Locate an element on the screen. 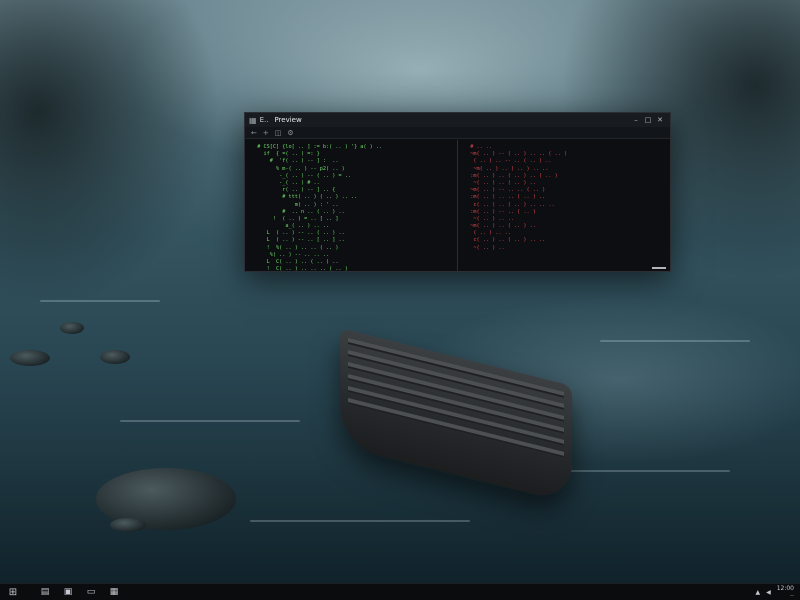  tab-preview: Preview is located at coordinates (287, 120).